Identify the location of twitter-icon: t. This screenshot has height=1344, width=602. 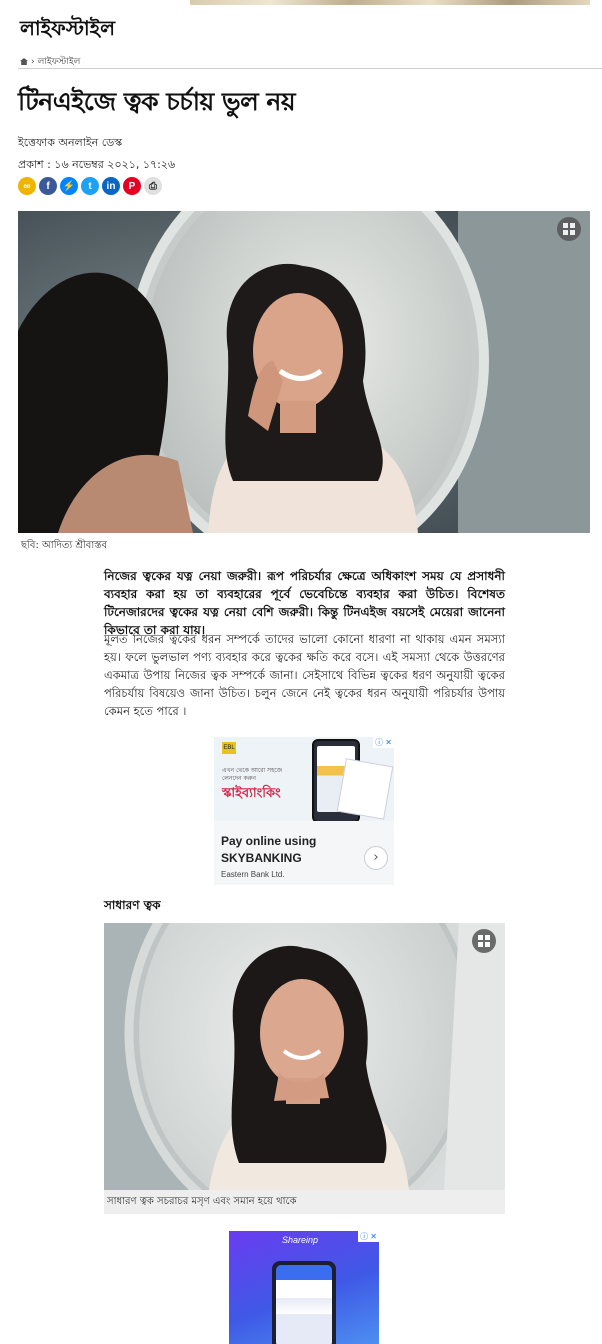
(90, 186).